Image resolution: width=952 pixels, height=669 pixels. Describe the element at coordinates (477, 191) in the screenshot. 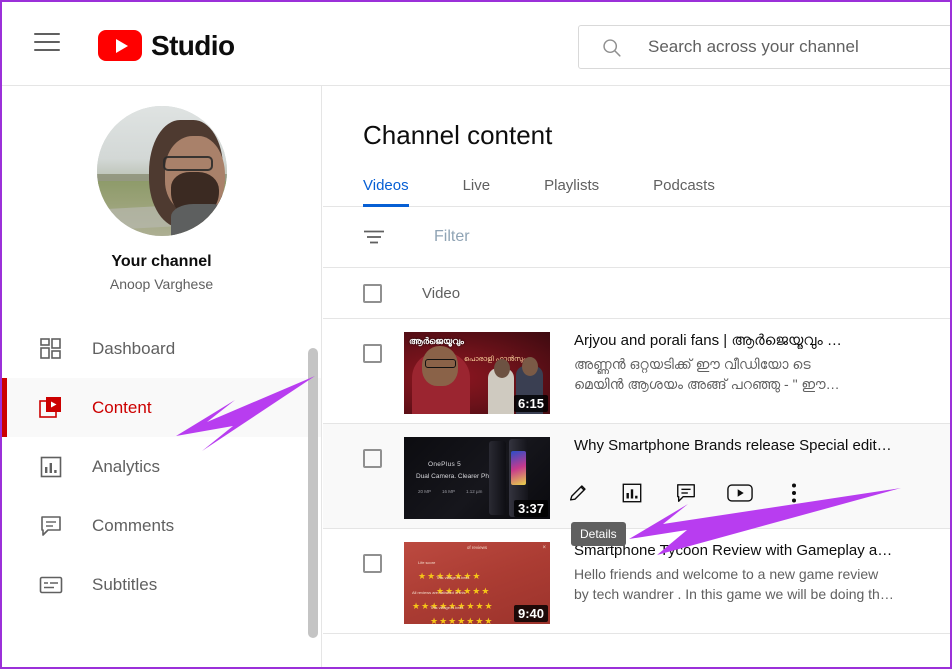

I see `tab-live: Live` at that location.